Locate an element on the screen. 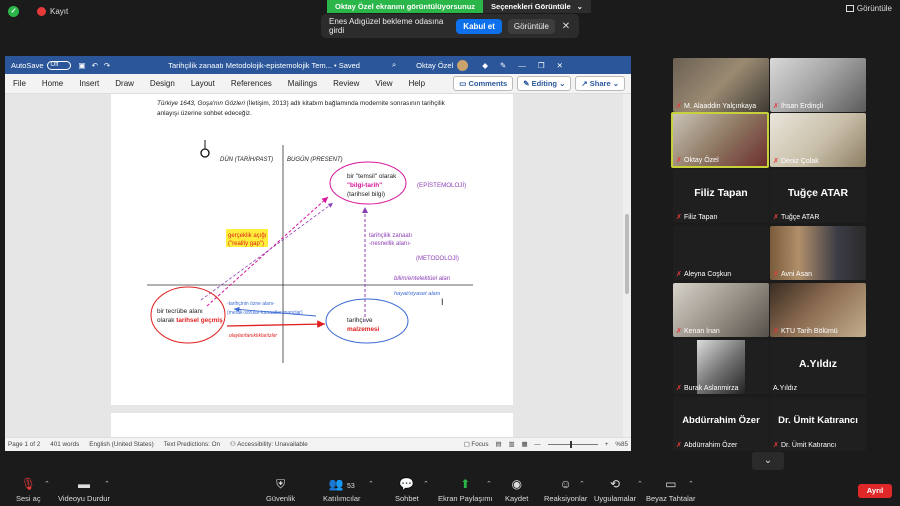  participant-tile: ✗ Aleyna Coşkun is located at coordinates (721, 253).